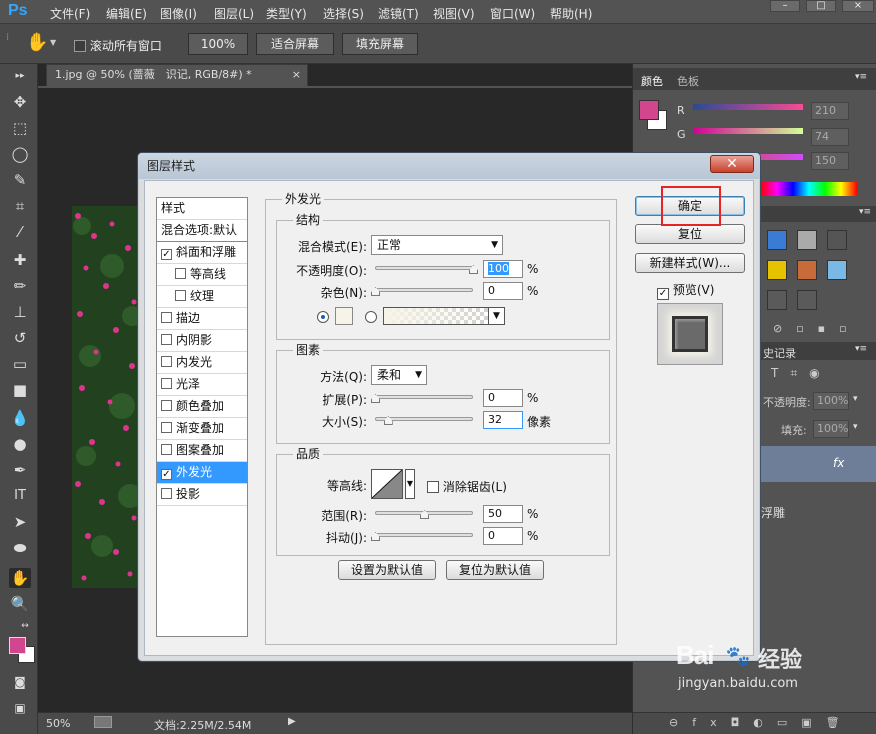  What do you see at coordinates (831, 429) in the screenshot?
I see `layer-fill-value: 100%` at bounding box center [831, 429].